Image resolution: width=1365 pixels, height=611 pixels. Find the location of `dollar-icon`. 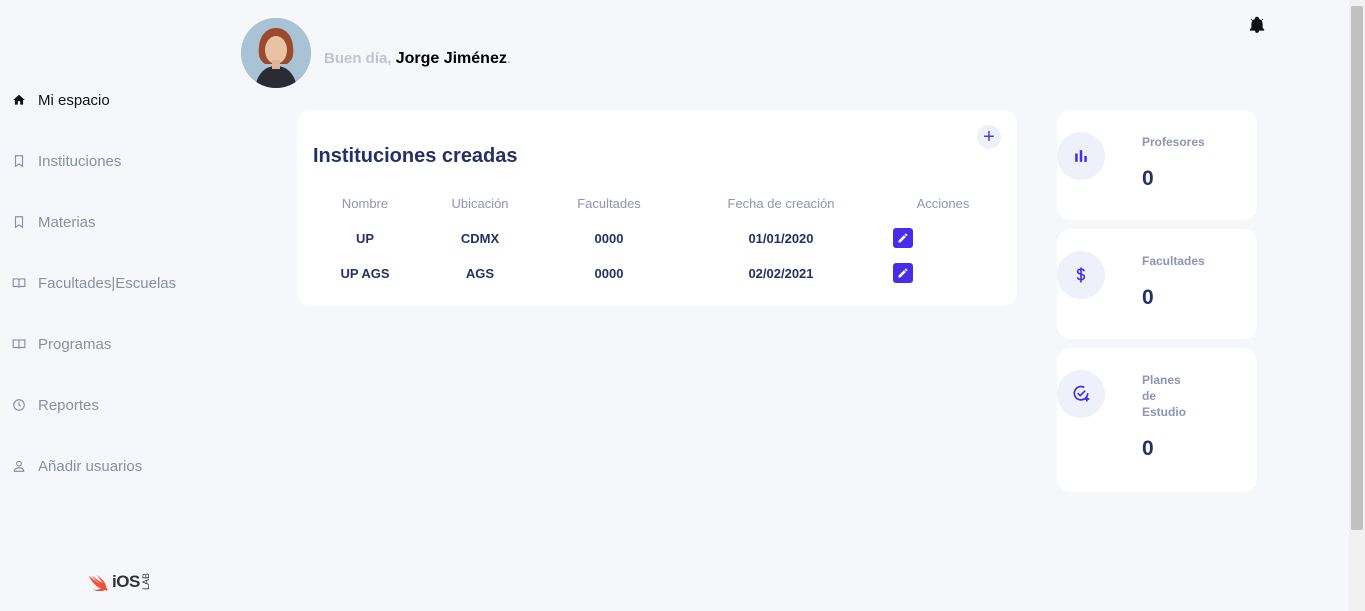

dollar-icon is located at coordinates (1081, 275).